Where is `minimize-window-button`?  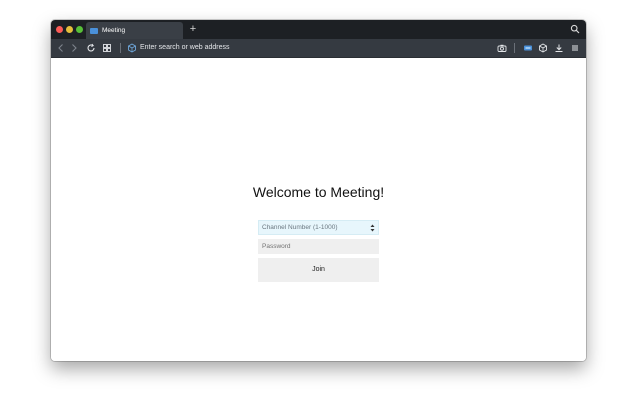 minimize-window-button is located at coordinates (69, 29).